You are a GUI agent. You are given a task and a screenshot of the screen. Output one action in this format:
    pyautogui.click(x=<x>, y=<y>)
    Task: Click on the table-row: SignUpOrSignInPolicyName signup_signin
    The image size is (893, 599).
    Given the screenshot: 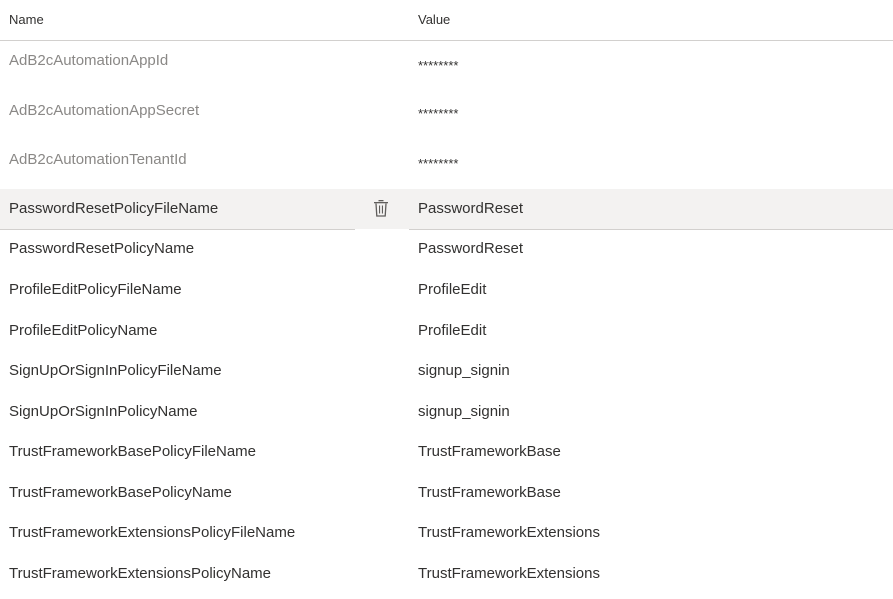 What is the action you would take?
    pyautogui.click(x=446, y=412)
    